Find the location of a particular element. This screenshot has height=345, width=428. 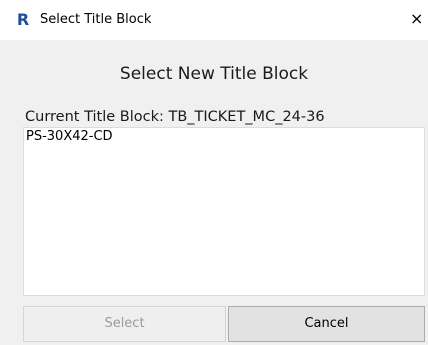

window-title: Select Title Block is located at coordinates (96, 19).